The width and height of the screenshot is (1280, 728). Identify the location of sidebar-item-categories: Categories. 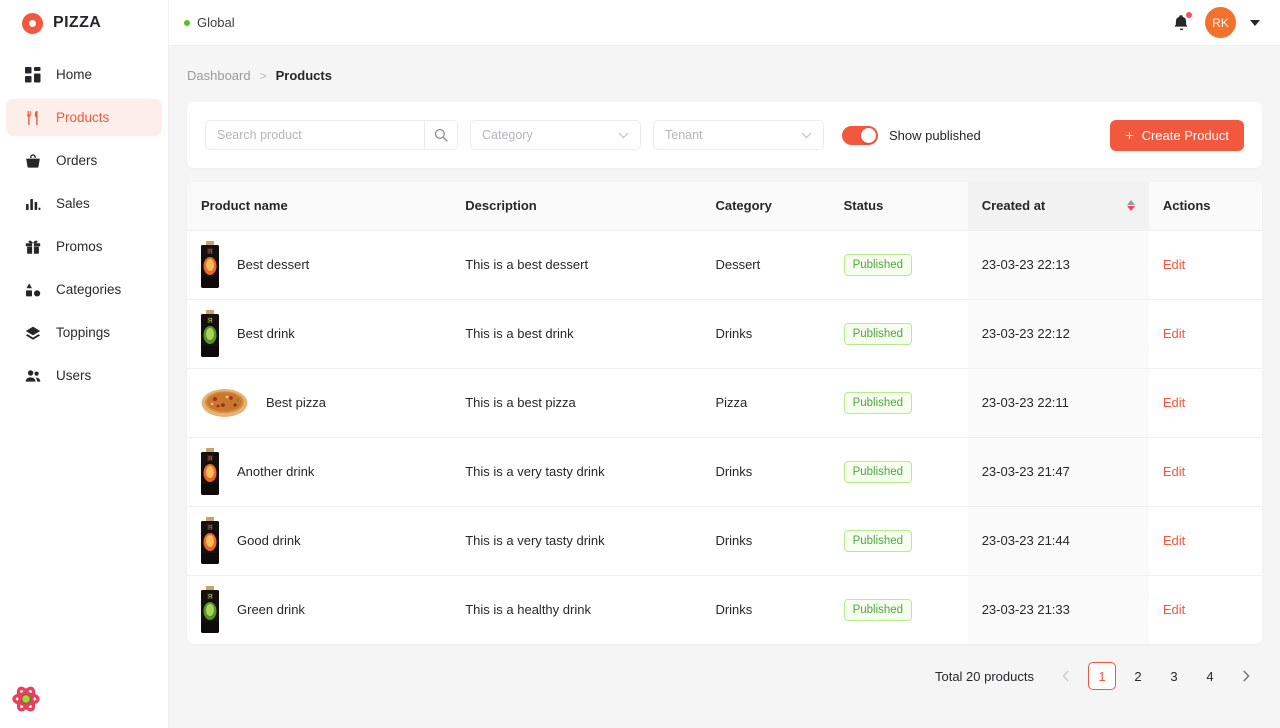
(84, 289).